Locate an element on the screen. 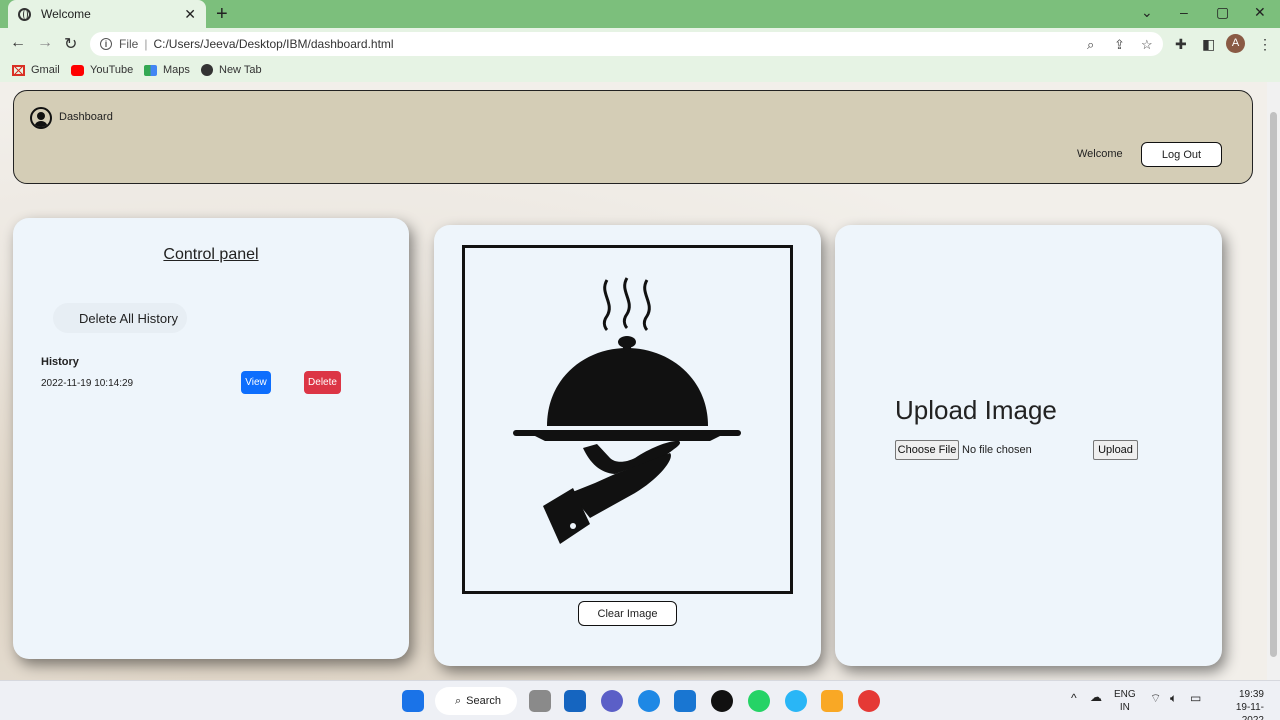 The image size is (1280, 720). bookmark-label: Gmail is located at coordinates (45, 70).